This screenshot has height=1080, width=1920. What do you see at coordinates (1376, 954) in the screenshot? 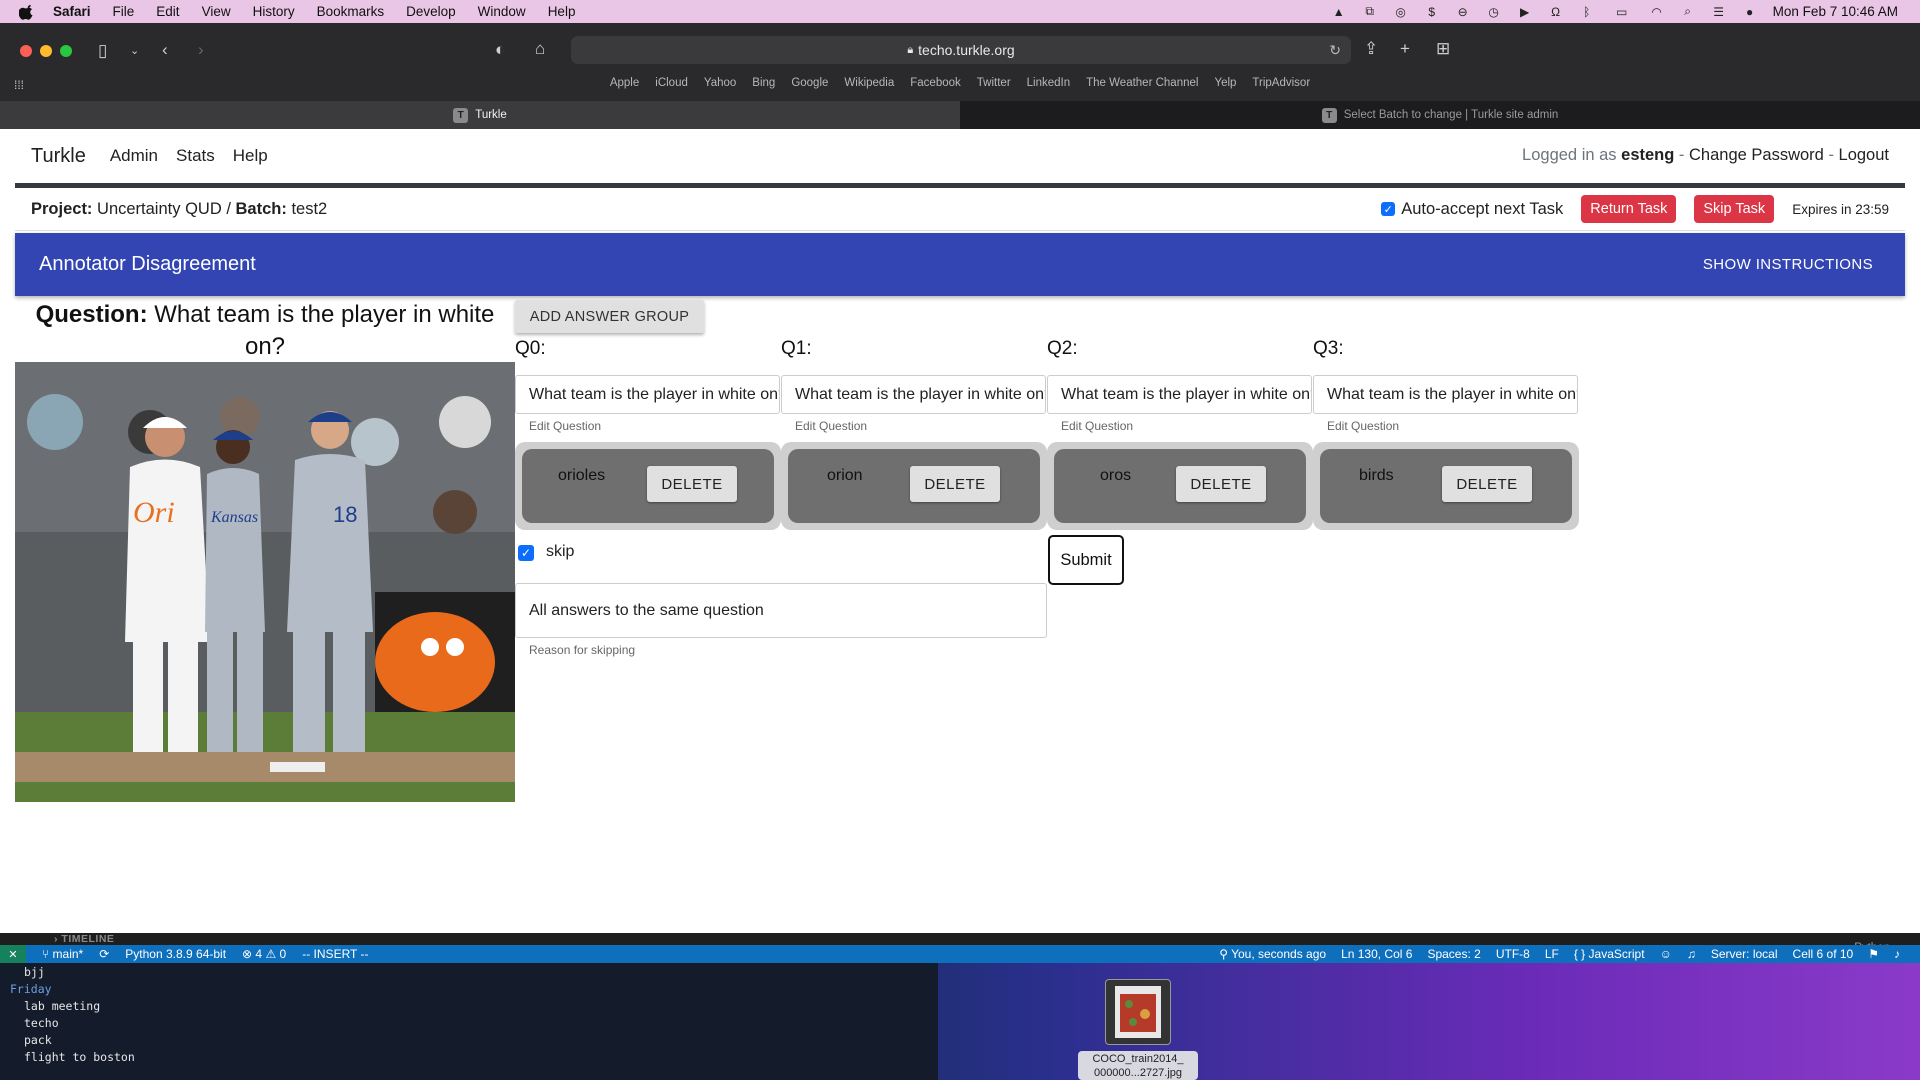
I see `cursor-position: Ln 130, Col 6` at bounding box center [1376, 954].